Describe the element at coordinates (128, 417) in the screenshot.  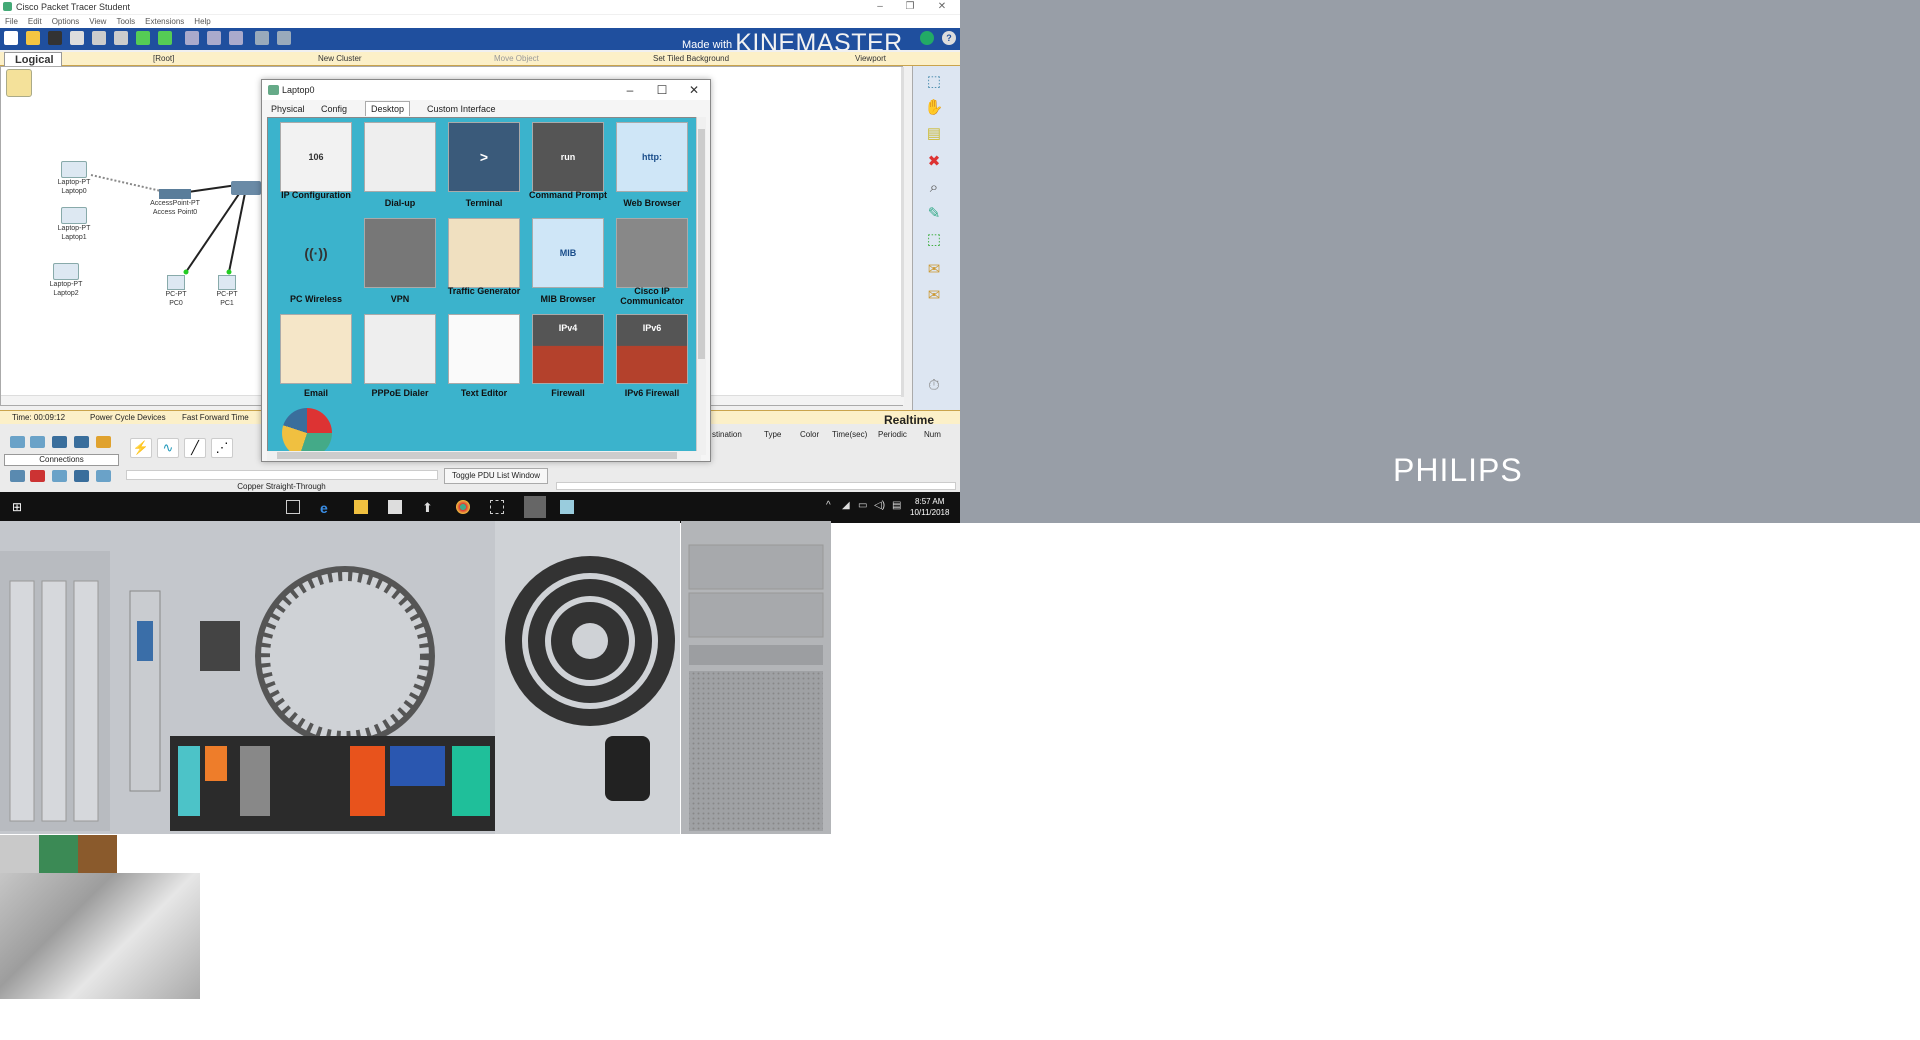
I see `power-cycle-button: Power Cycle Devices` at that location.